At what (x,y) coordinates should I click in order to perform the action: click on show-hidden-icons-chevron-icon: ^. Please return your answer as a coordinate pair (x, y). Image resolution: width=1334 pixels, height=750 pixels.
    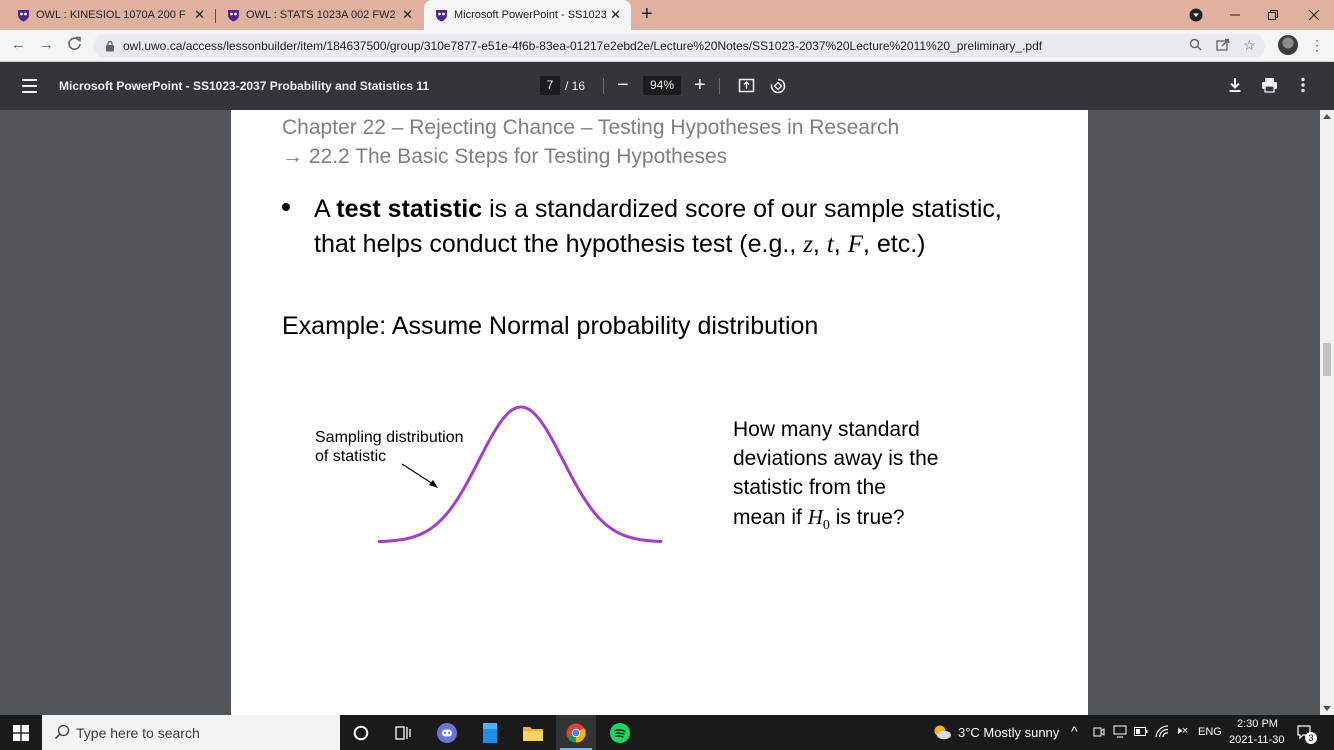
    Looking at the image, I should click on (1074, 731).